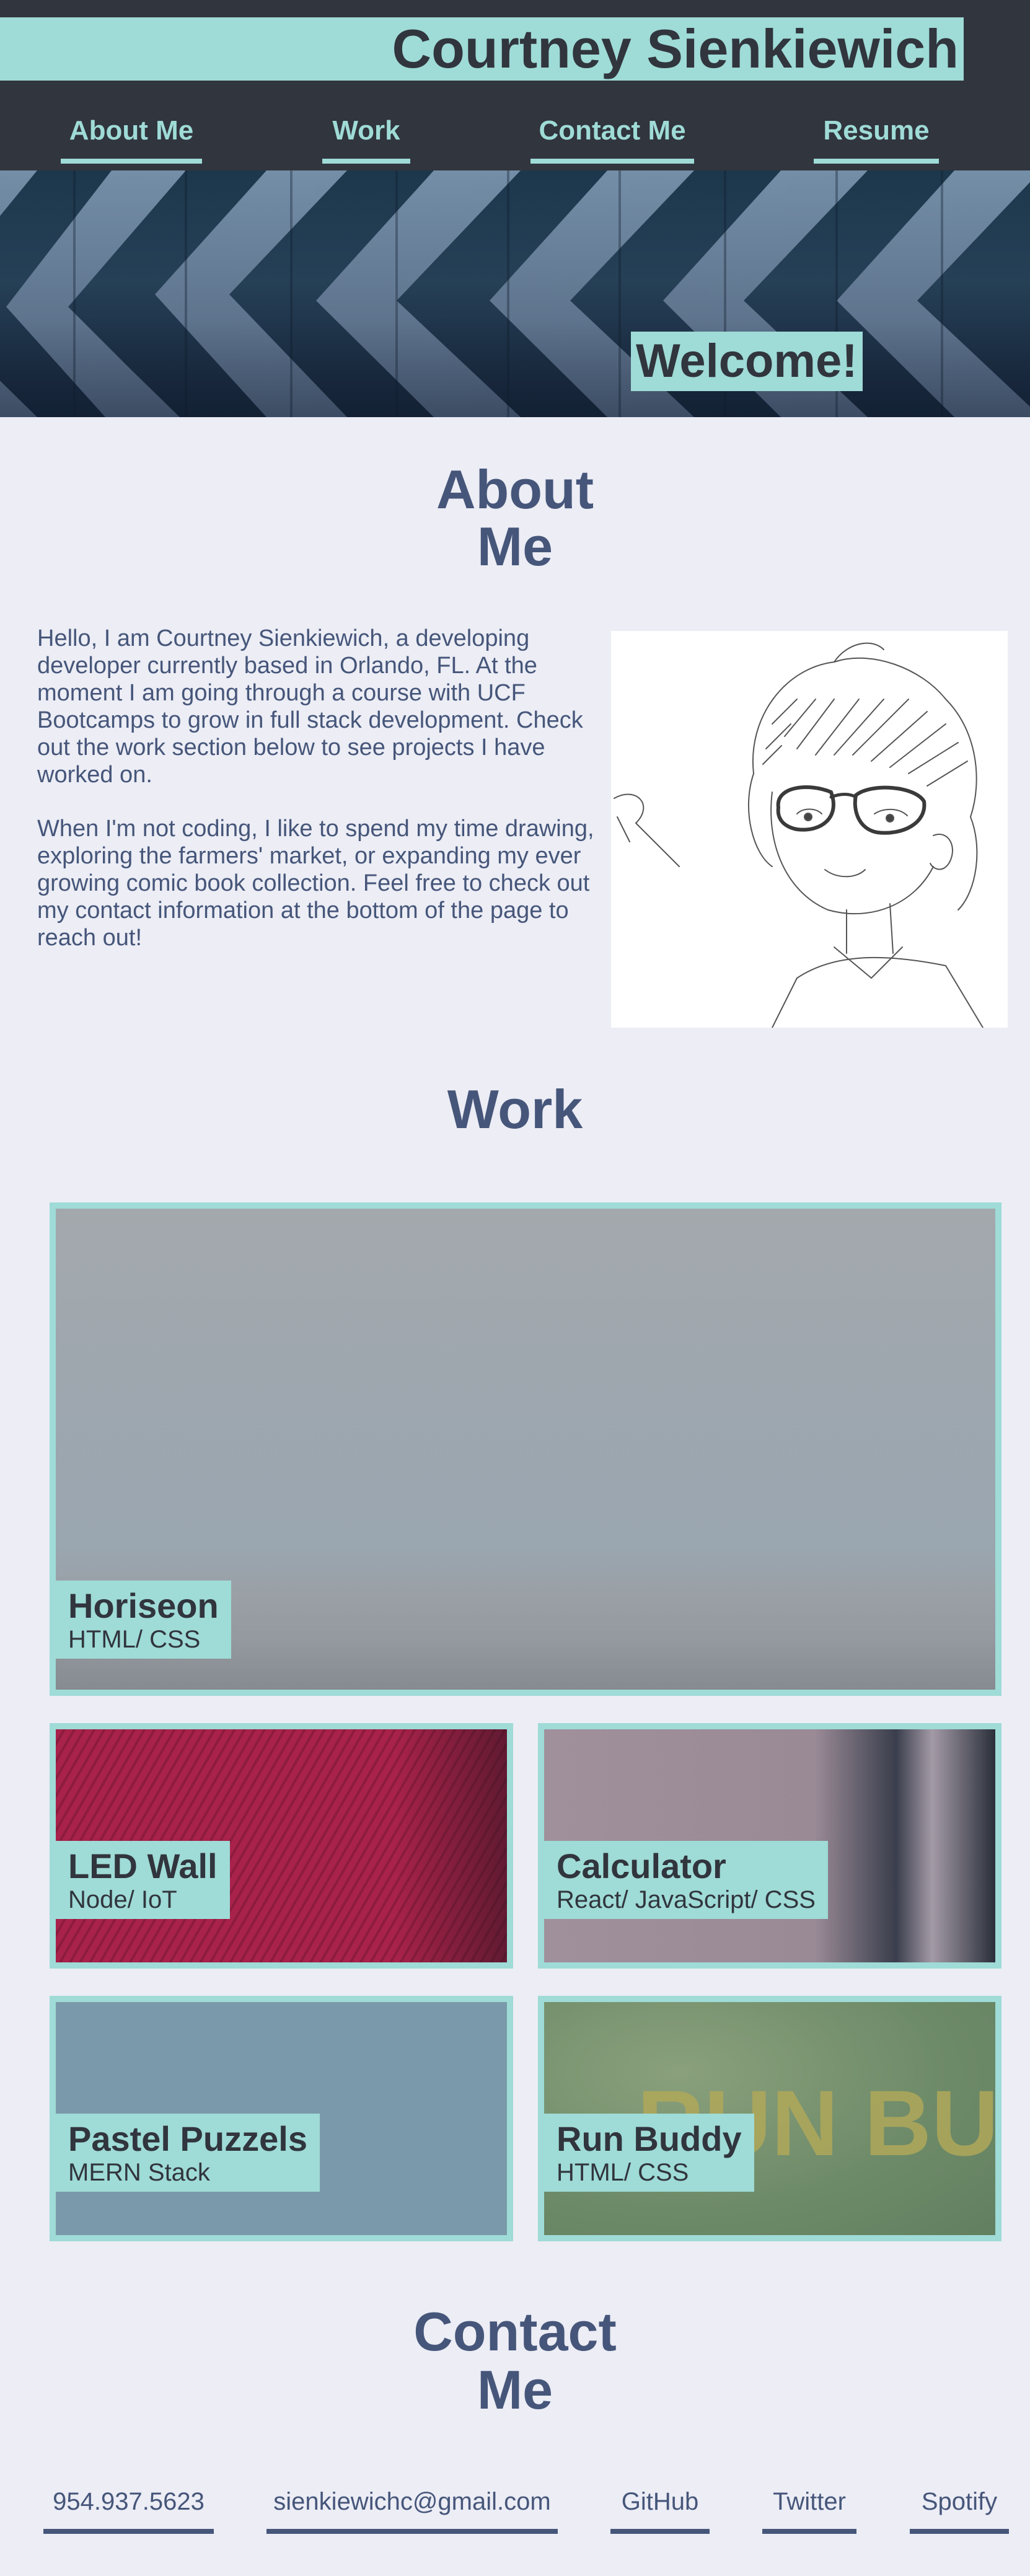 This screenshot has height=2576, width=1030. Describe the element at coordinates (675, 48) in the screenshot. I see `site-title: Courtney Sienkiewich` at that location.